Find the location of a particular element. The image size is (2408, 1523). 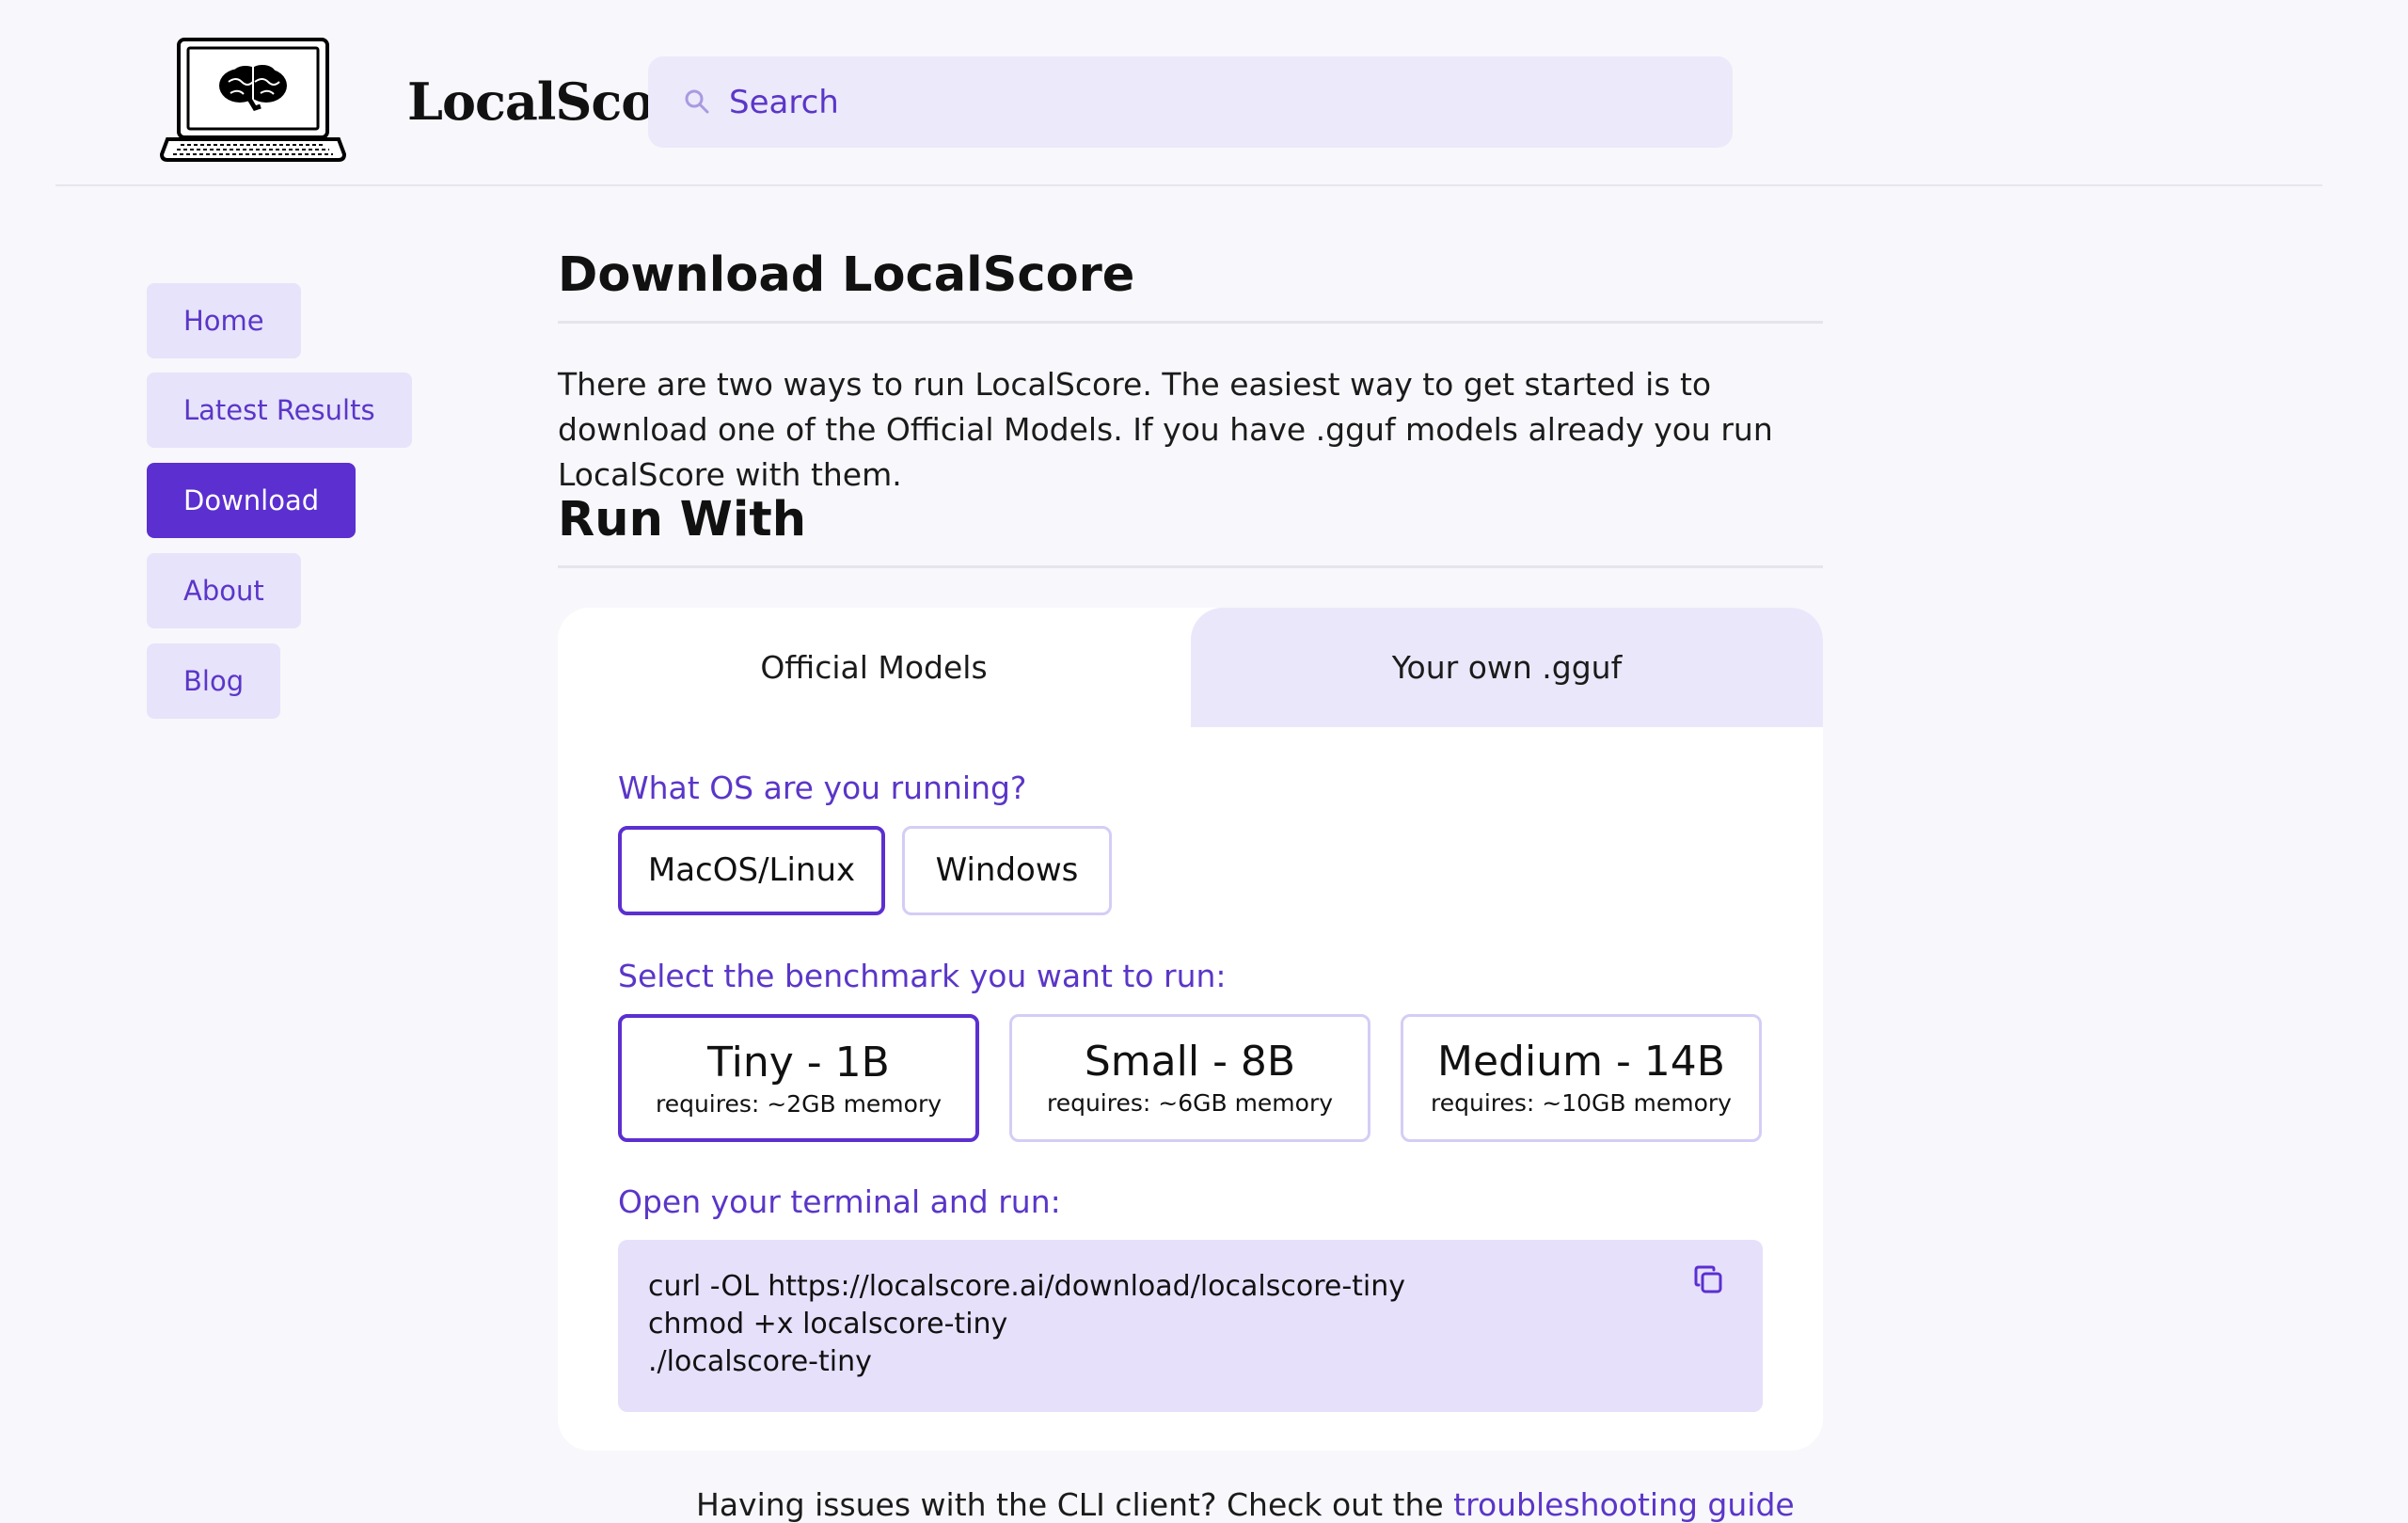

benchmark-title: Medium - 14B is located at coordinates (1581, 1062).